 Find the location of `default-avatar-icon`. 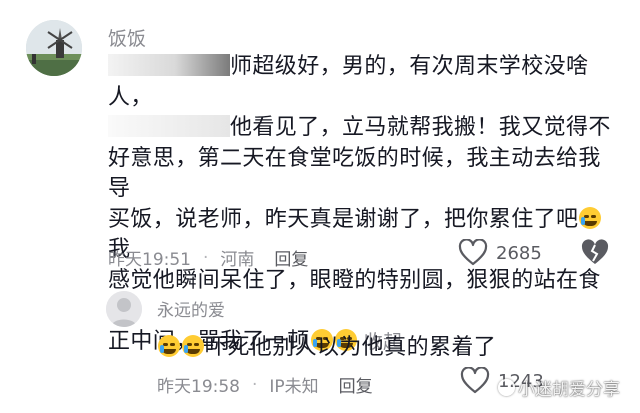

default-avatar-icon is located at coordinates (124, 309).